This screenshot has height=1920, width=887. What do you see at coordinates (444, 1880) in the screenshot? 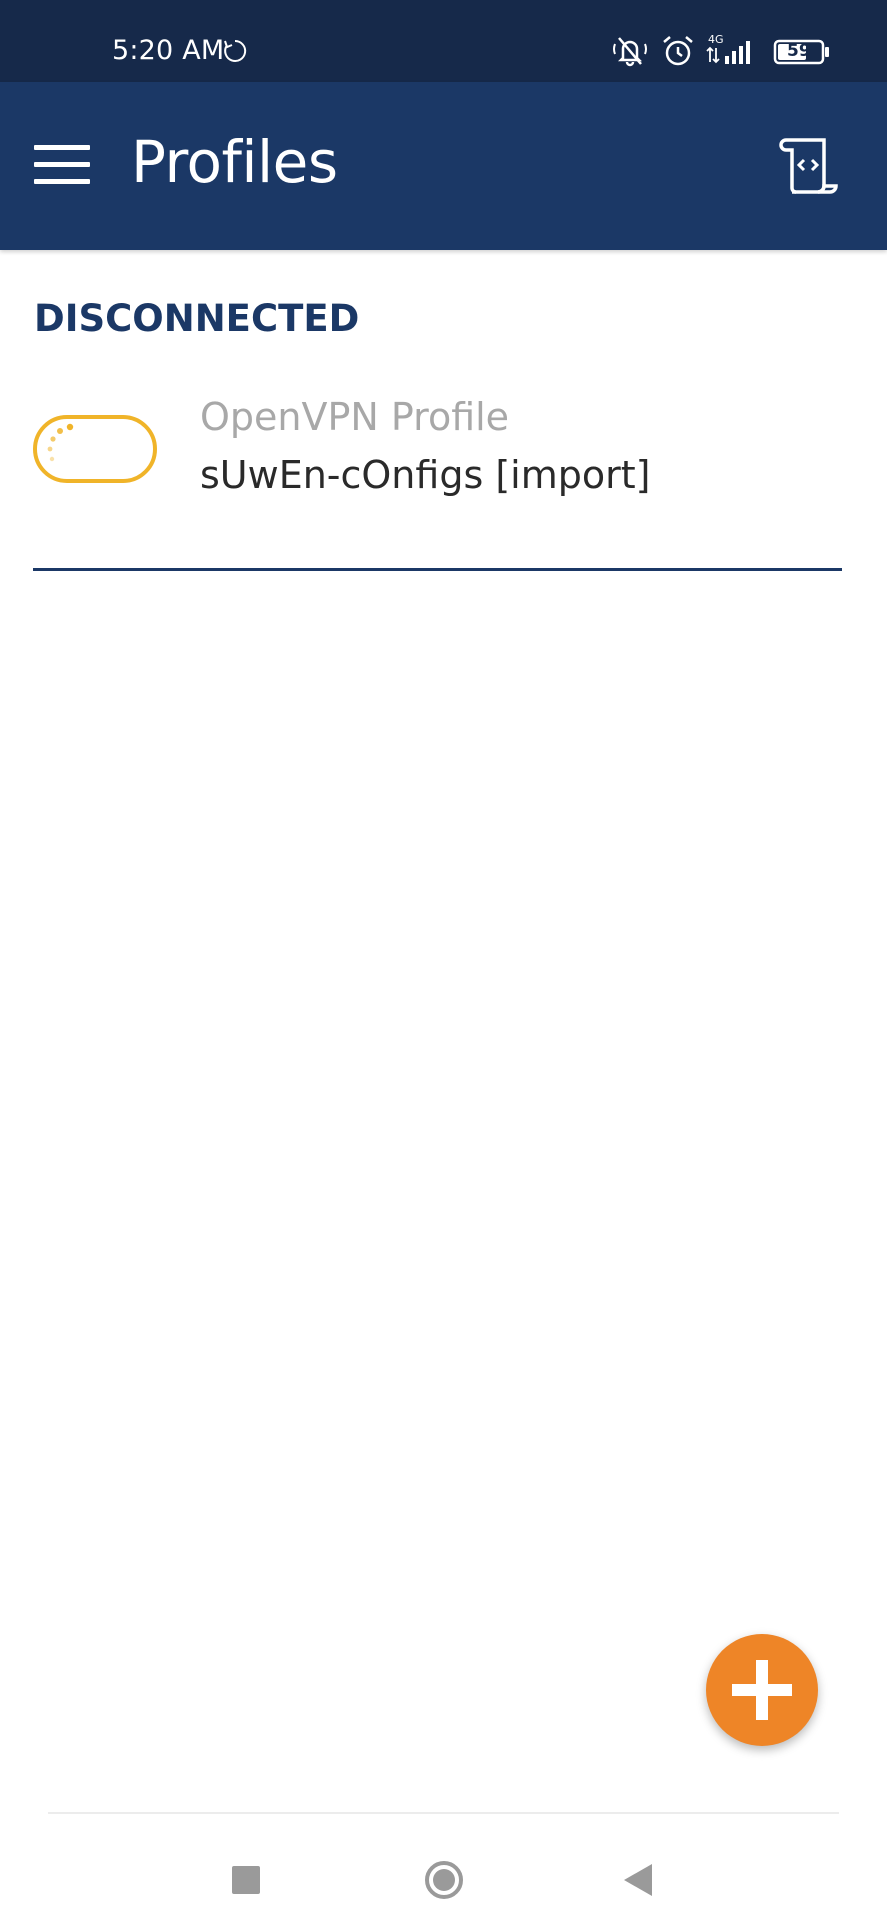
I see `home-circle-icon` at bounding box center [444, 1880].